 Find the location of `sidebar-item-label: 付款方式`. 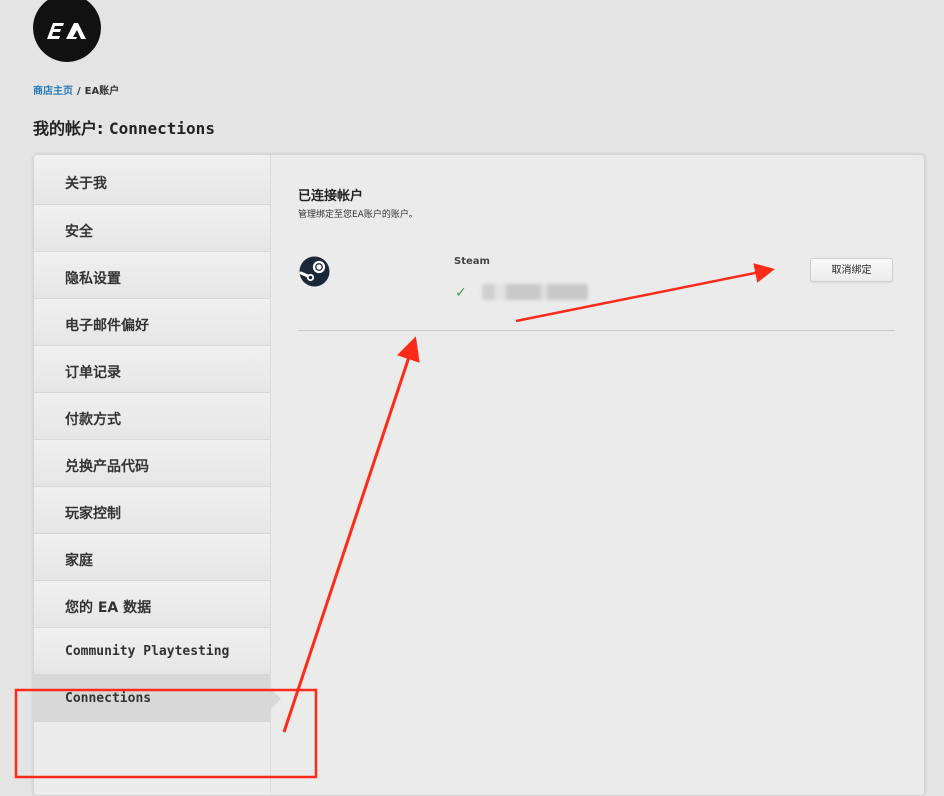

sidebar-item-label: 付款方式 is located at coordinates (93, 420).